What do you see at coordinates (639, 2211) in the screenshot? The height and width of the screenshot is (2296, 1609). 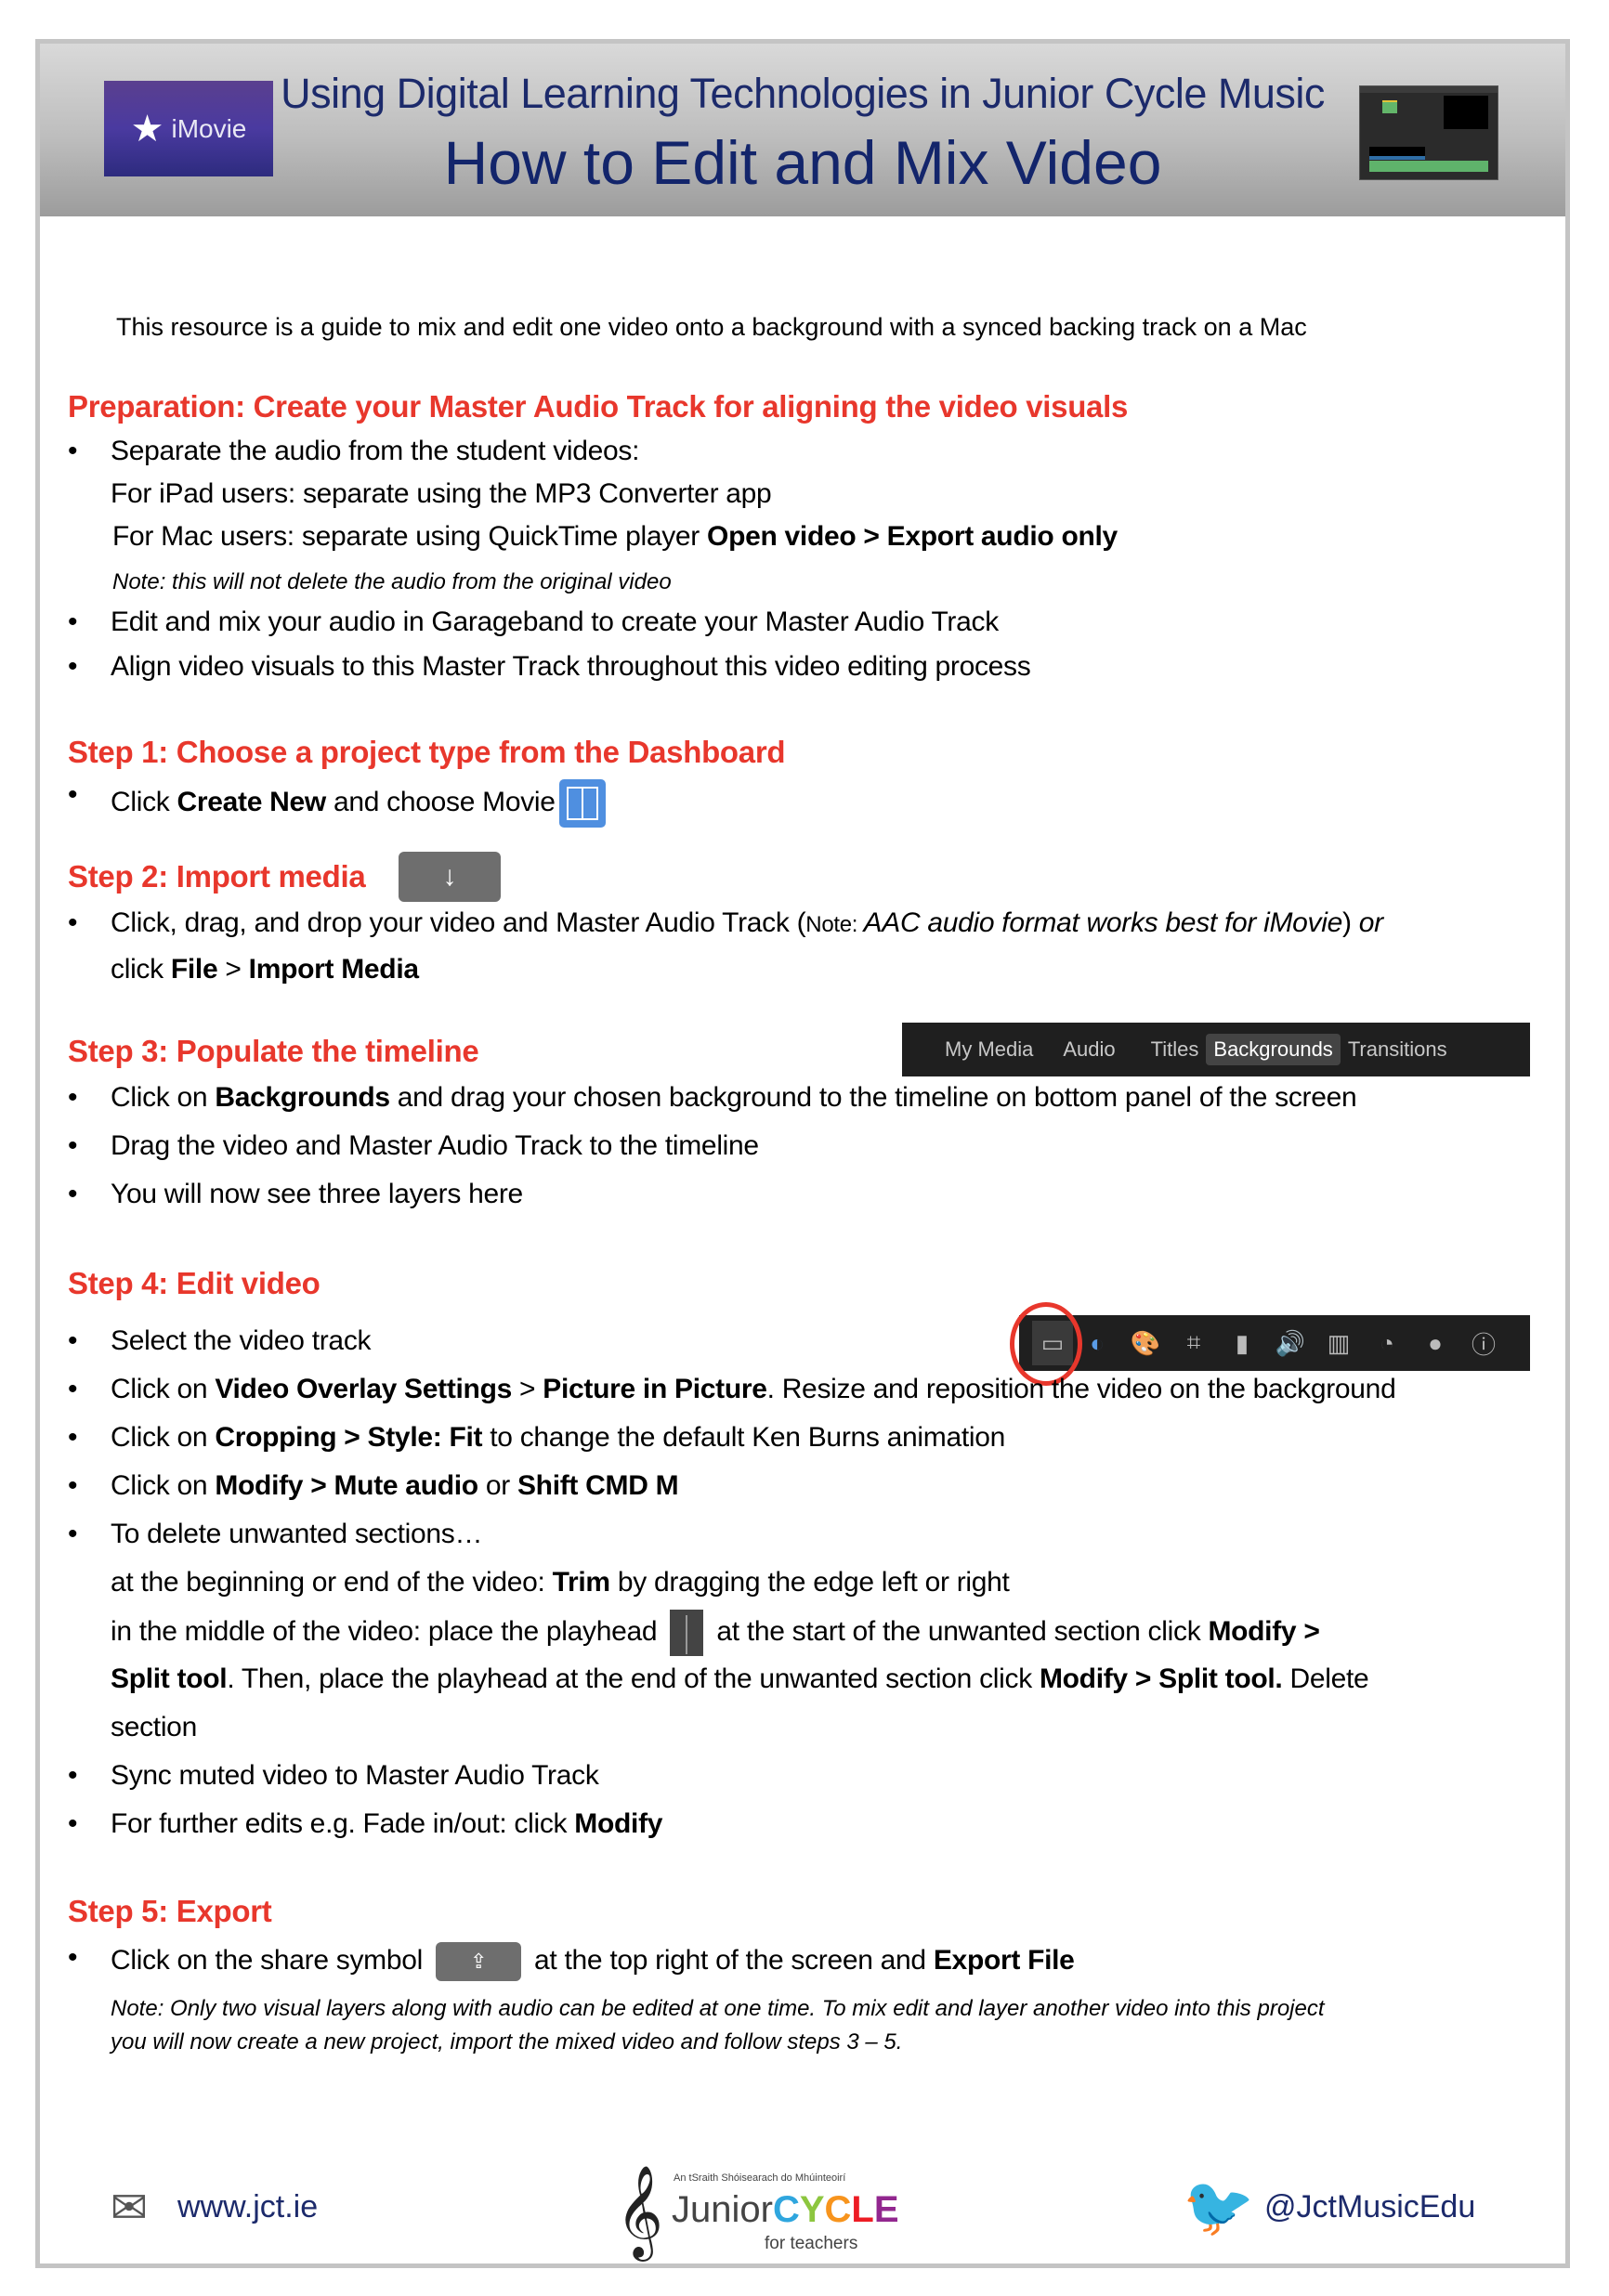 I see `treble-clef-icon: 𝄞` at bounding box center [639, 2211].